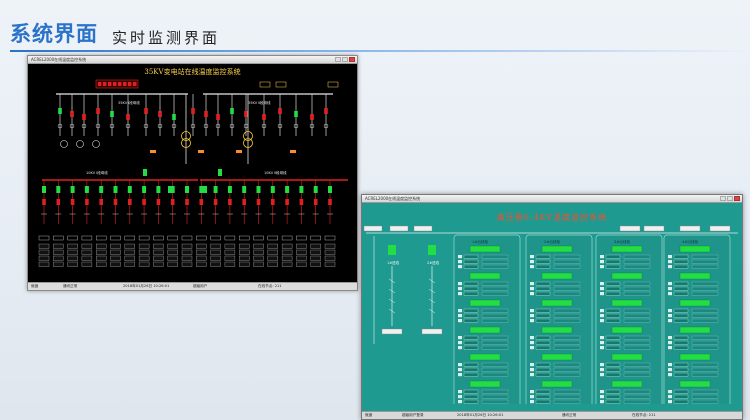 The image size is (750, 420). What do you see at coordinates (129, 102) in the screenshot?
I see `bus-label: 35KV Ⅰ段母线` at bounding box center [129, 102].